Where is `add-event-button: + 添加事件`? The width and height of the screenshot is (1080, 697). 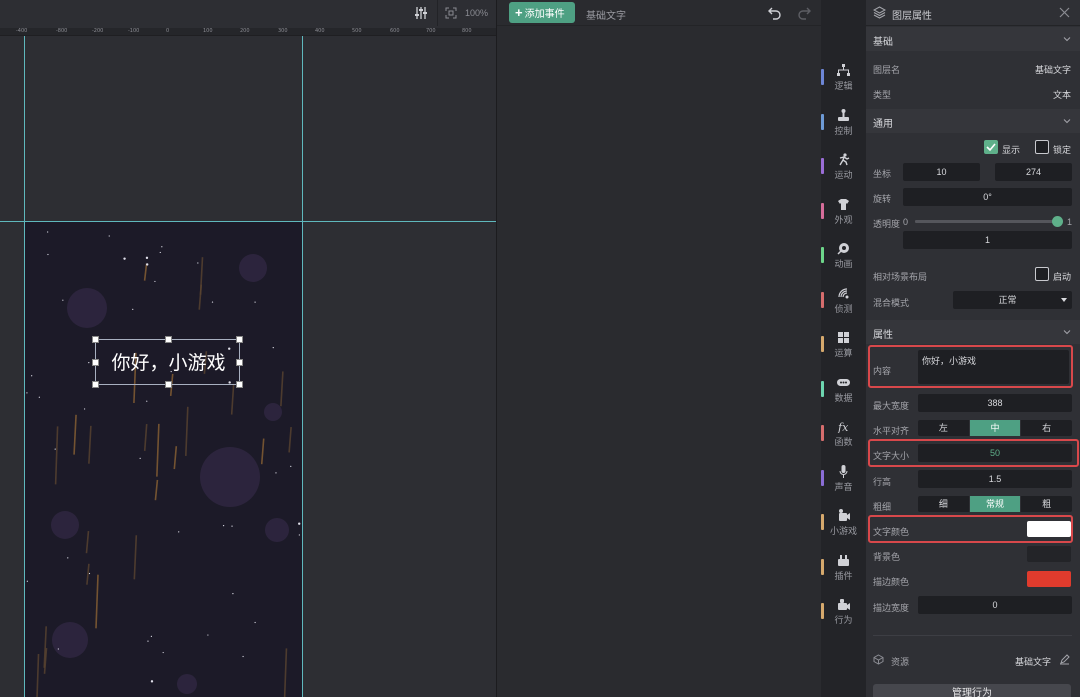
add-event-button: + 添加事件 is located at coordinates (542, 12).